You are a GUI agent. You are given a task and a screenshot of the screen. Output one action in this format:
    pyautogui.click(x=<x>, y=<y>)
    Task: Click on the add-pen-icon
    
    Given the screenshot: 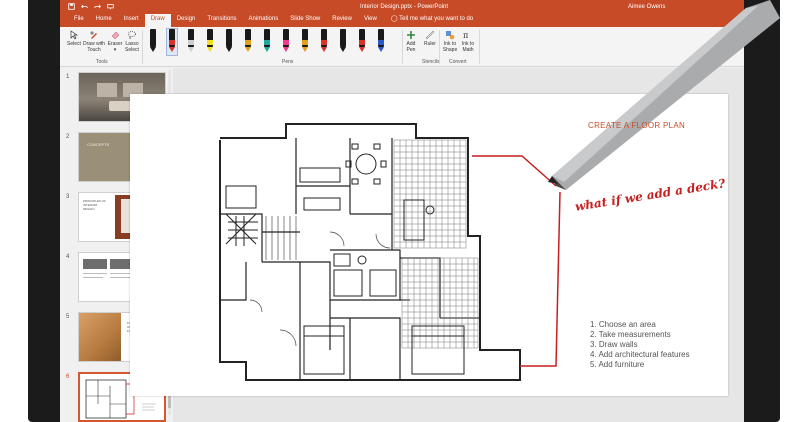 What is the action you would take?
    pyautogui.click(x=411, y=35)
    